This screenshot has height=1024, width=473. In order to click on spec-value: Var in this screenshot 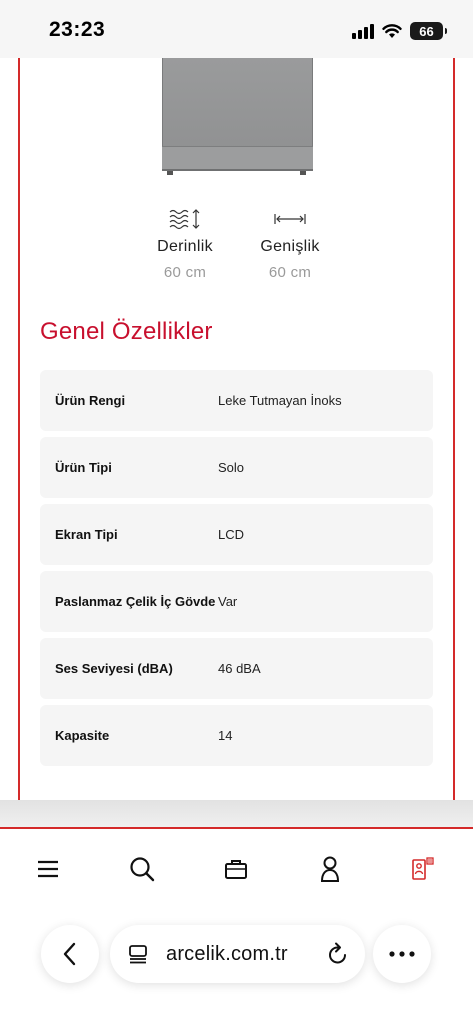, I will do `click(228, 601)`.